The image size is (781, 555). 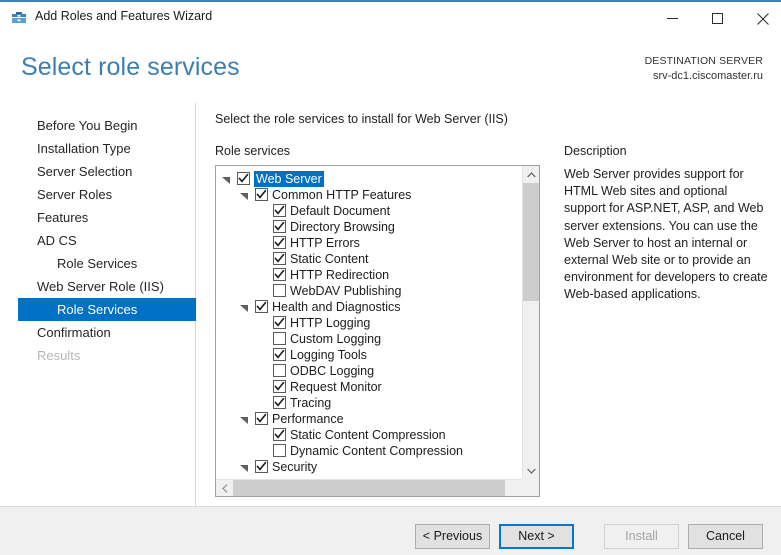 I want to click on tree-item: Static Content Compression, so click(x=369, y=435).